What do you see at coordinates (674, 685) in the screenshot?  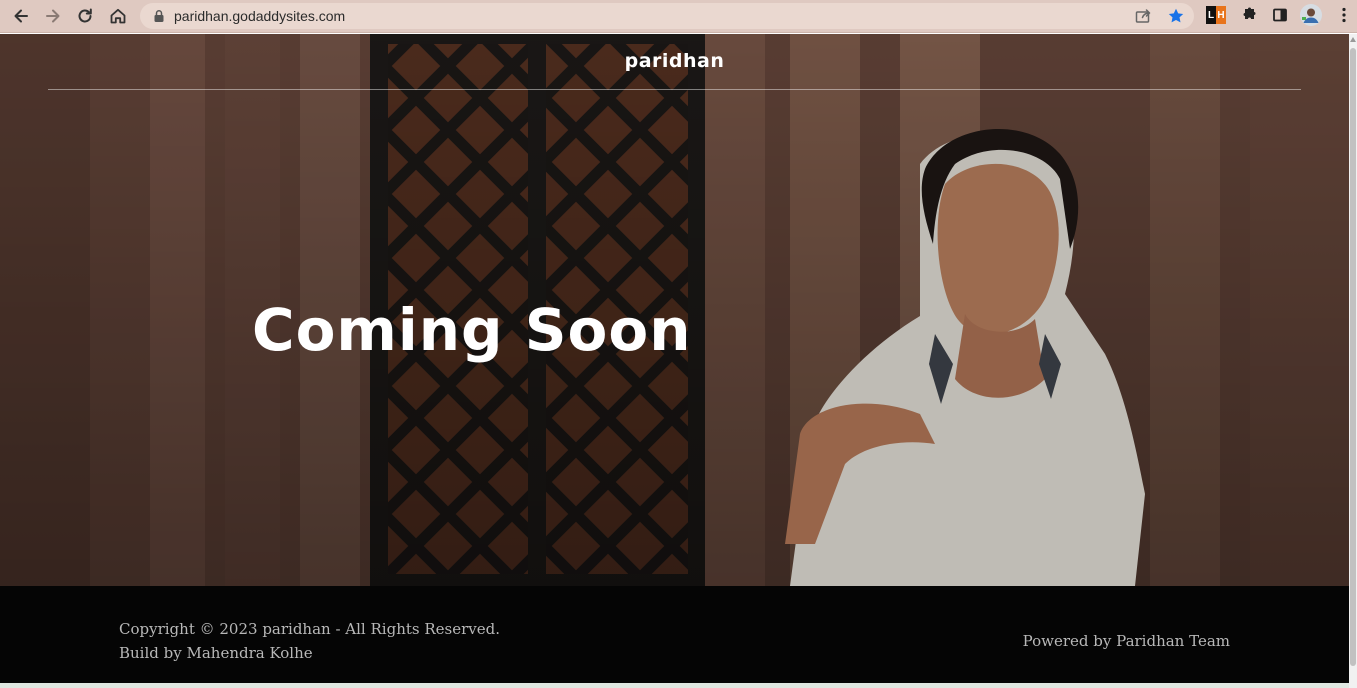 I see `bottom-edge` at bounding box center [674, 685].